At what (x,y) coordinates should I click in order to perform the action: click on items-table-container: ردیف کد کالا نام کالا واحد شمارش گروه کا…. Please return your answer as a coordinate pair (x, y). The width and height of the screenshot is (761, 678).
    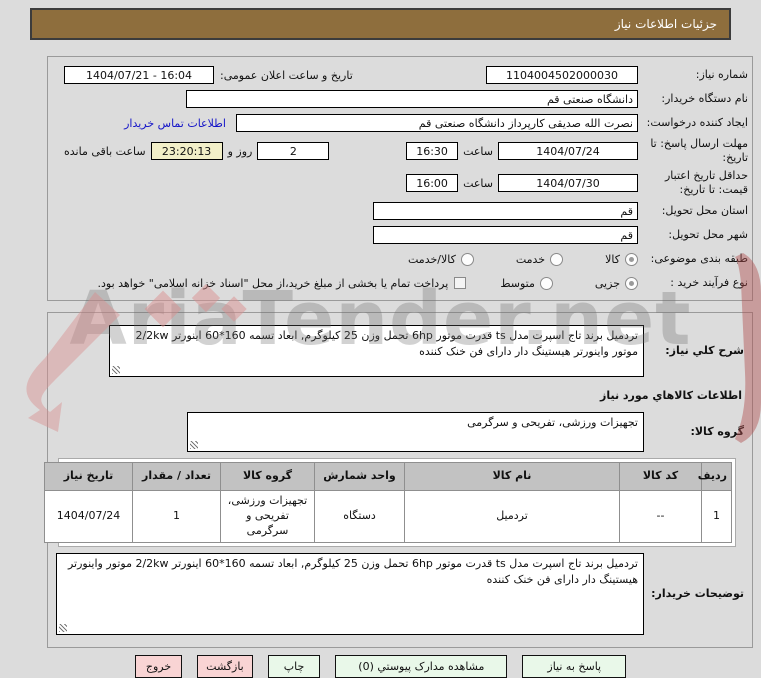
    Looking at the image, I should click on (390, 502).